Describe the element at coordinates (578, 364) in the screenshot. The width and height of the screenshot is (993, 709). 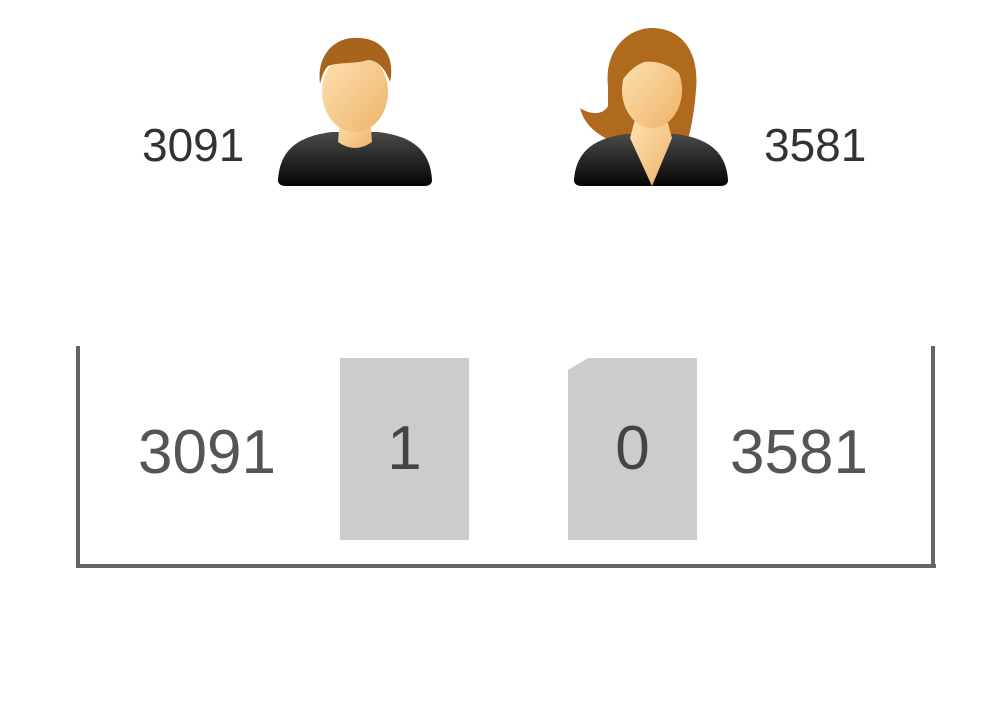
I see `right-box-corner-notch` at that location.